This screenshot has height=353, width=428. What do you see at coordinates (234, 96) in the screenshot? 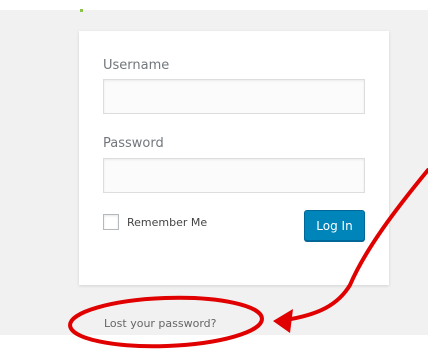
I see `username-input` at bounding box center [234, 96].